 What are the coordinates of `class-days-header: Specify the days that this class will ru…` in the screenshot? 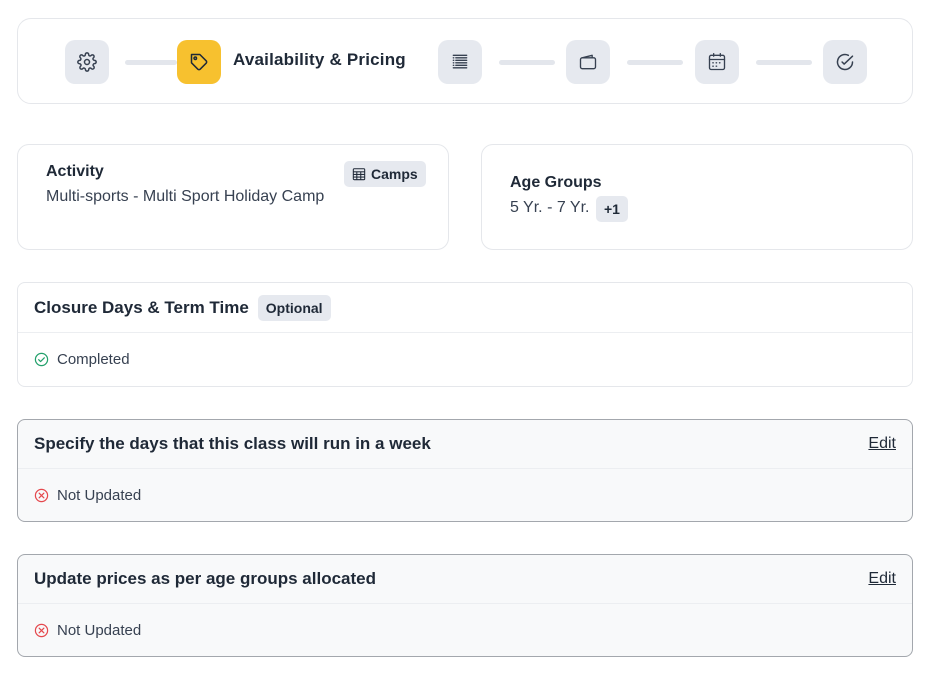 It's located at (465, 444).